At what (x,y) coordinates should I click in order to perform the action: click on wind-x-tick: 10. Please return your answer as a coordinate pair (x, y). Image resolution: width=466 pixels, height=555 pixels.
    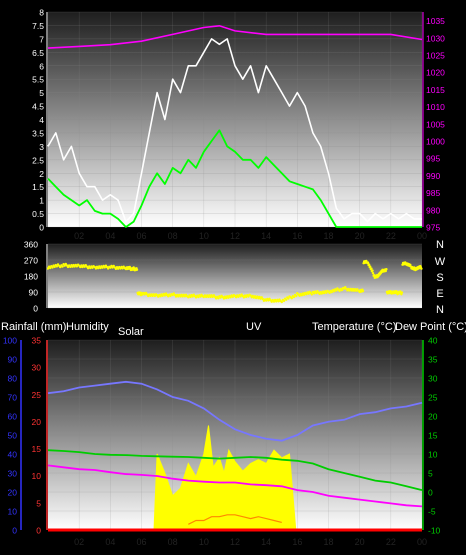
    Looking at the image, I should click on (204, 236).